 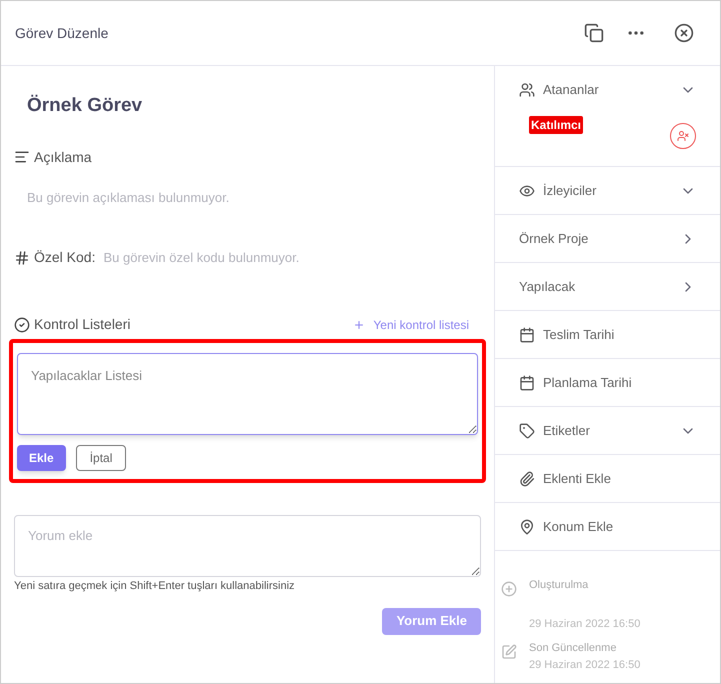 What do you see at coordinates (619, 382) in the screenshot?
I see `sidebar-item: Planlama Tarihi` at bounding box center [619, 382].